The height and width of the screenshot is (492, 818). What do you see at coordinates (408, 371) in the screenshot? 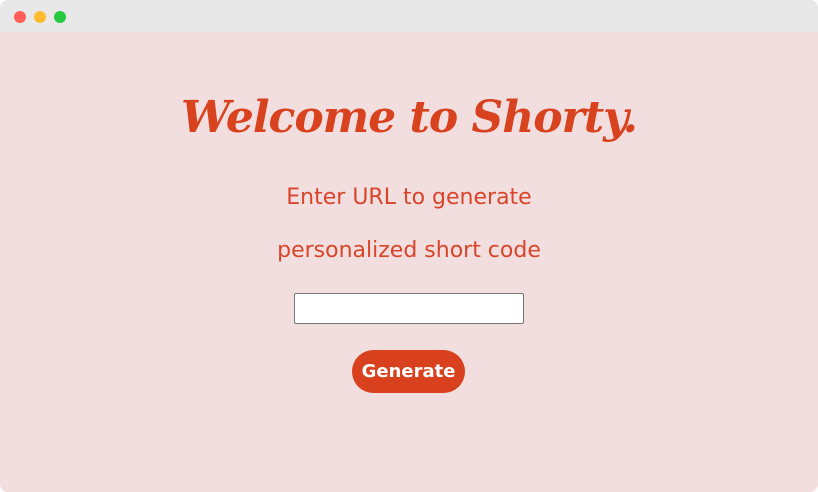
I see `generate-button: Generate` at bounding box center [408, 371].